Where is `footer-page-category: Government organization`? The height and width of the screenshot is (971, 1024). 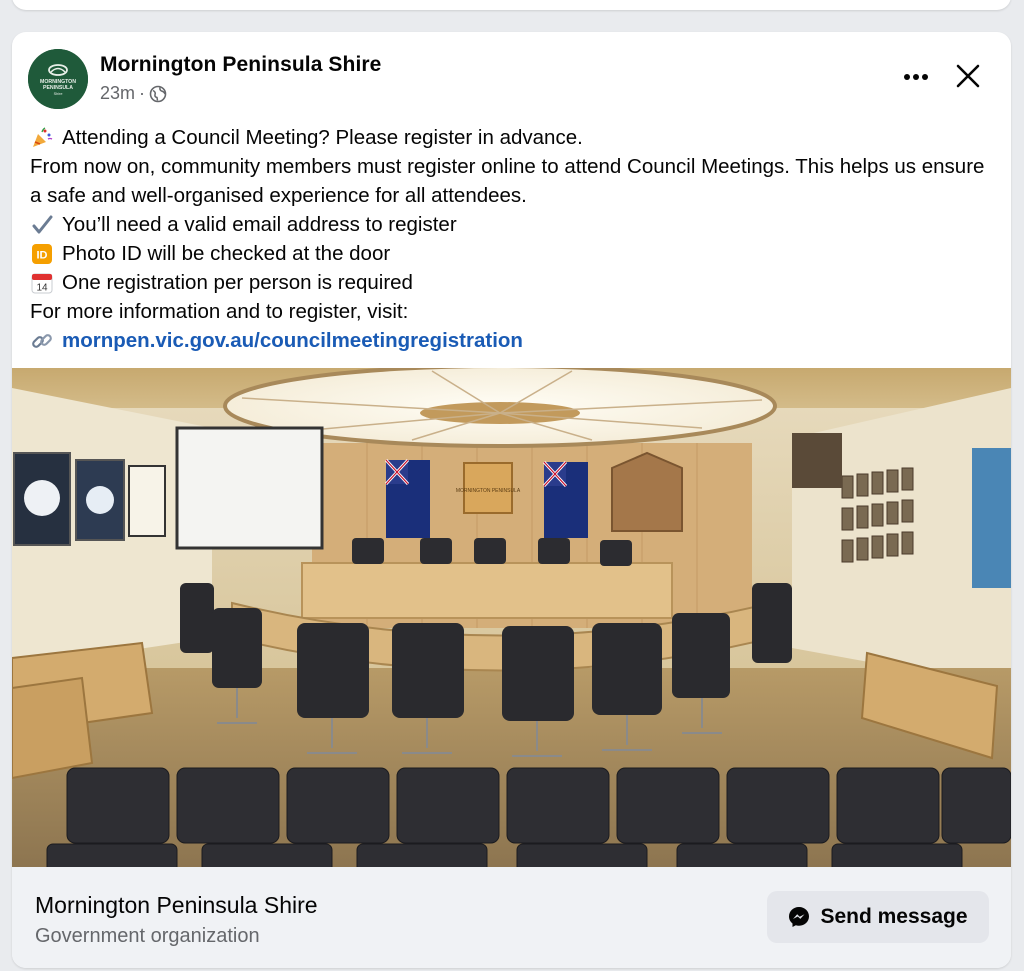 footer-page-category: Government organization is located at coordinates (147, 936).